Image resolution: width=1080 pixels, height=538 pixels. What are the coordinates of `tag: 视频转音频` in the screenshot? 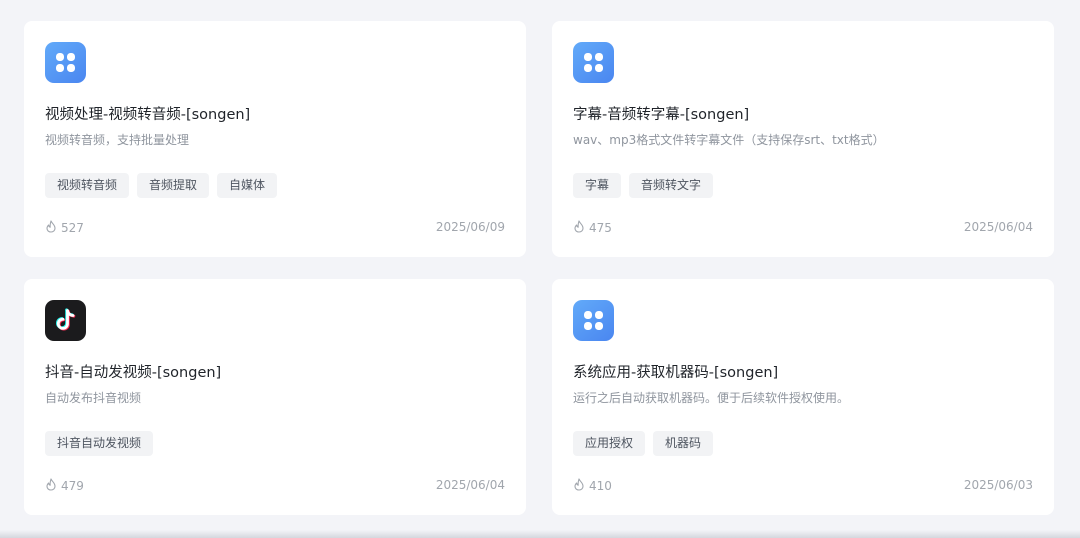 It's located at (87, 185).